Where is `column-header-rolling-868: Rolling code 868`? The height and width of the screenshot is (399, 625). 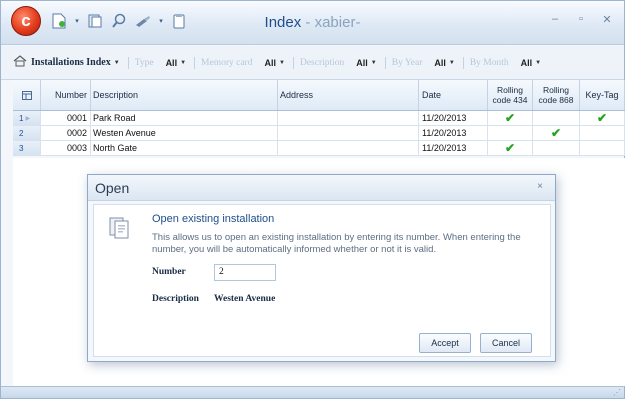
column-header-rolling-868: Rolling code 868 is located at coordinates (556, 95).